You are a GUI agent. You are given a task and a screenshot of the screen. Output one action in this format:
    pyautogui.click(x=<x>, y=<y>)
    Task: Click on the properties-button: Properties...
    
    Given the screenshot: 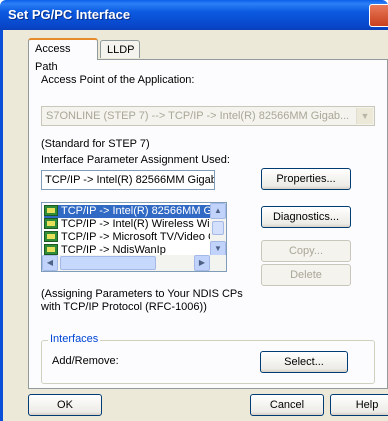 What is the action you would take?
    pyautogui.click(x=306, y=179)
    